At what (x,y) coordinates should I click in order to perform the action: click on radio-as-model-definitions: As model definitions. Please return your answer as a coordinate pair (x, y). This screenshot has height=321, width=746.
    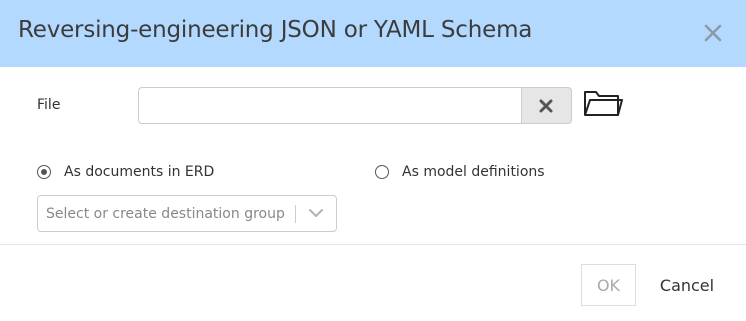
    Looking at the image, I should click on (460, 172).